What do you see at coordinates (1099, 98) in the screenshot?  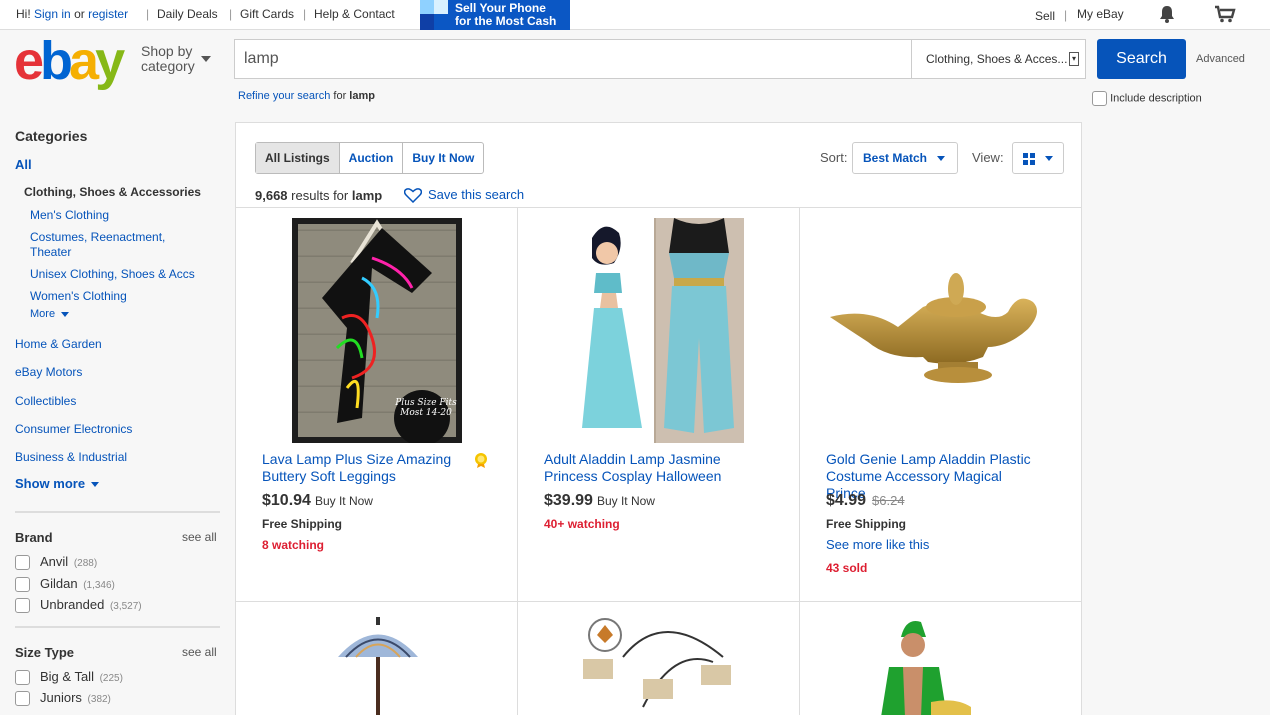 I see `include-description-checkbox` at bounding box center [1099, 98].